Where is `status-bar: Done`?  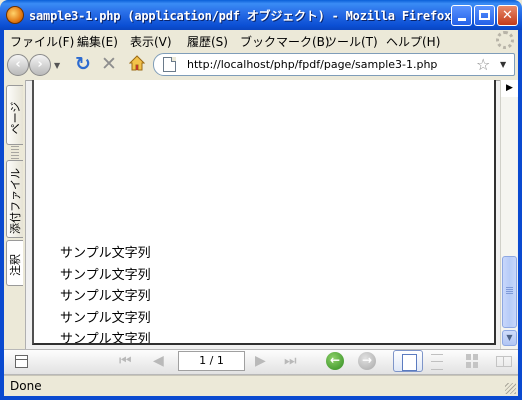 status-bar: Done is located at coordinates (261, 385).